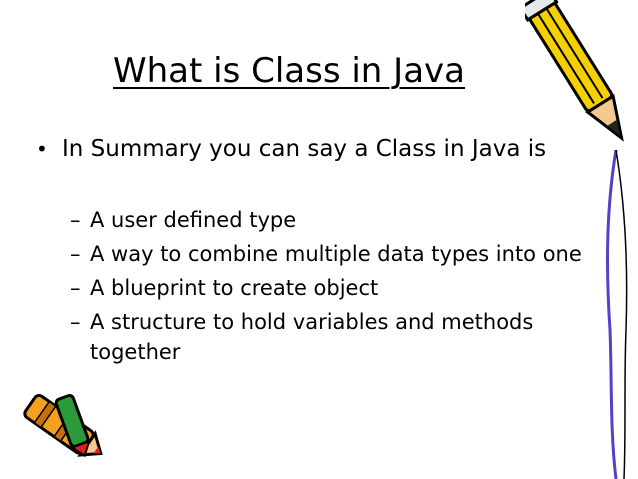 The width and height of the screenshot is (638, 479). I want to click on crayon-icon, so click(63, 425).